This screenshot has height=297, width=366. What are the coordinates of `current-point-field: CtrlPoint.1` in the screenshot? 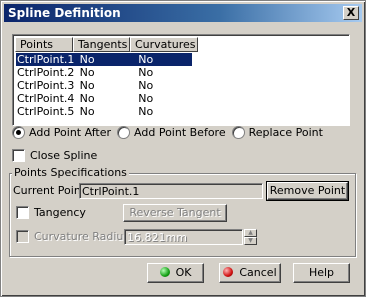 It's located at (171, 191).